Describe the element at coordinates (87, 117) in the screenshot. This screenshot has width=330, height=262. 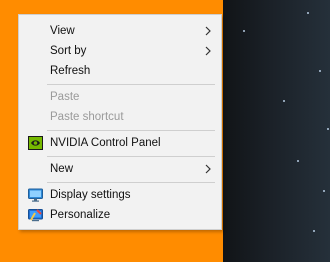
I see `menu-item-label: Paste shortcut` at that location.